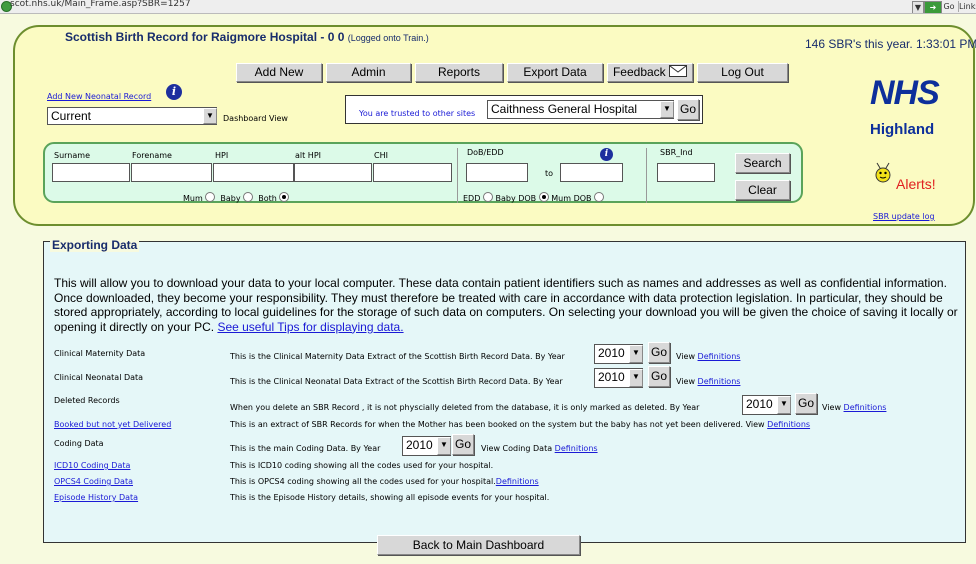 The height and width of the screenshot is (564, 976). Describe the element at coordinates (904, 216) in the screenshot. I see `sbr-update-log-link: SBR update log` at that location.